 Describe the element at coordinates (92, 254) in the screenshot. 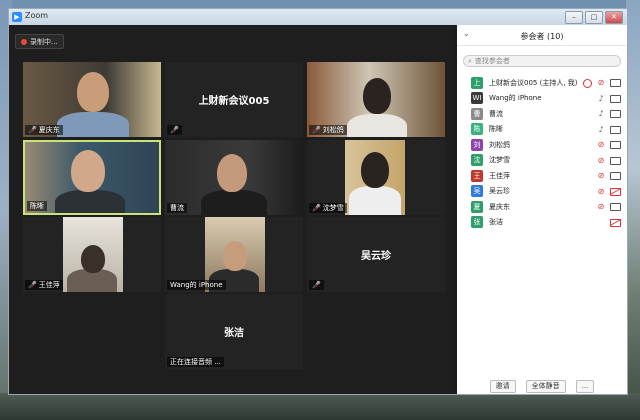

I see `video-tile: 🎤̸ 王佳萍` at that location.